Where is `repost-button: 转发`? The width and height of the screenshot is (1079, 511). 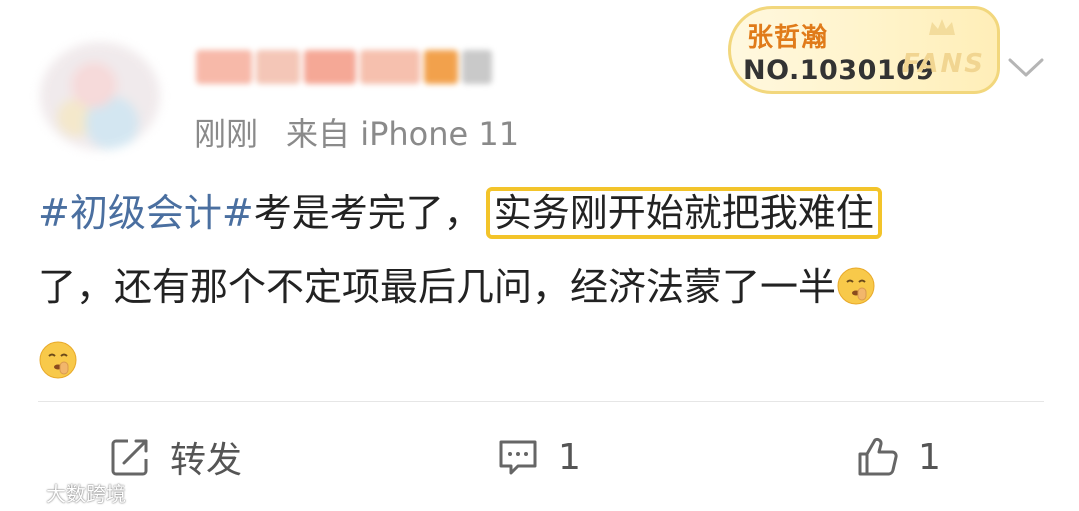
repost-button: 转发 is located at coordinates (175, 457).